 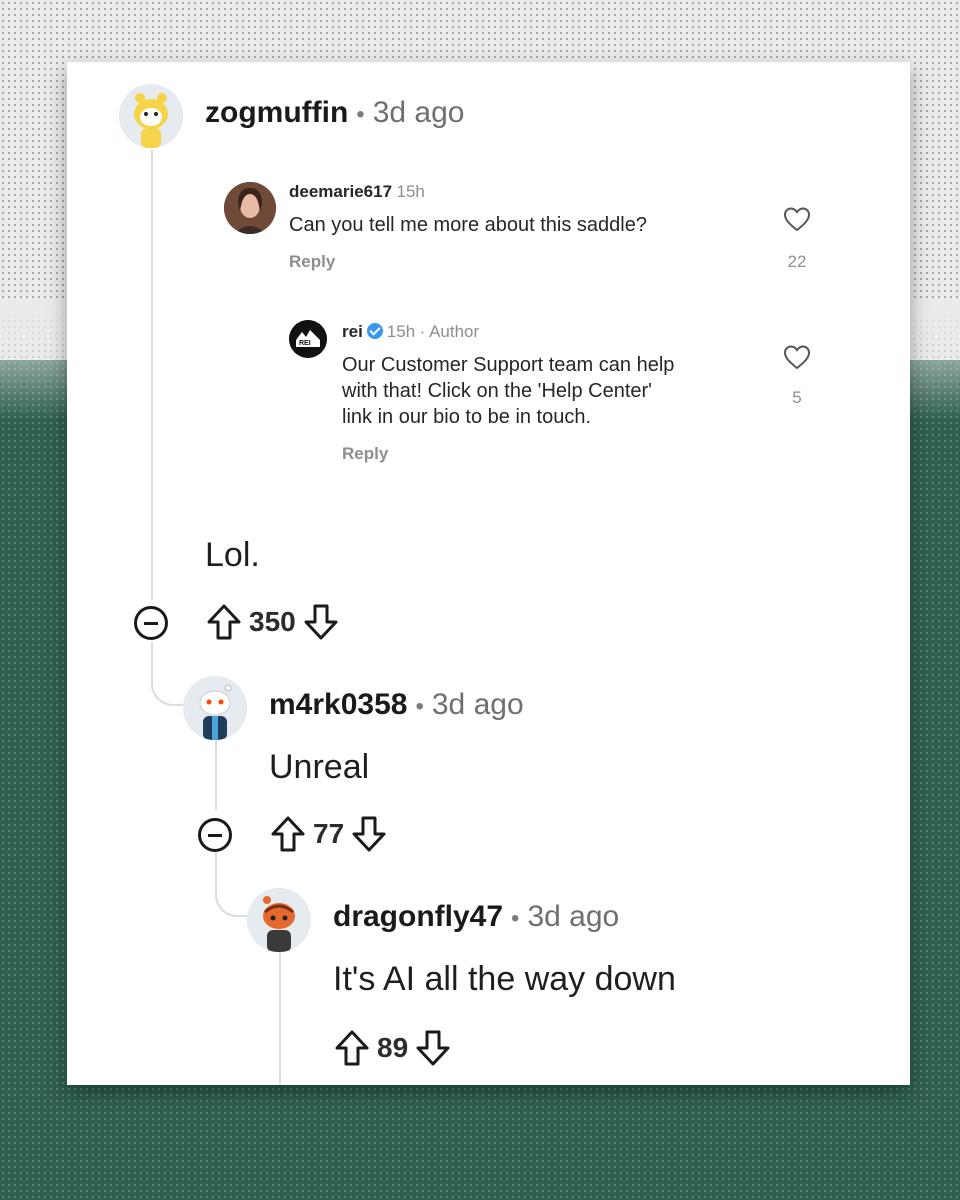 What do you see at coordinates (449, 331) in the screenshot?
I see `ig-author-label: · Author` at bounding box center [449, 331].